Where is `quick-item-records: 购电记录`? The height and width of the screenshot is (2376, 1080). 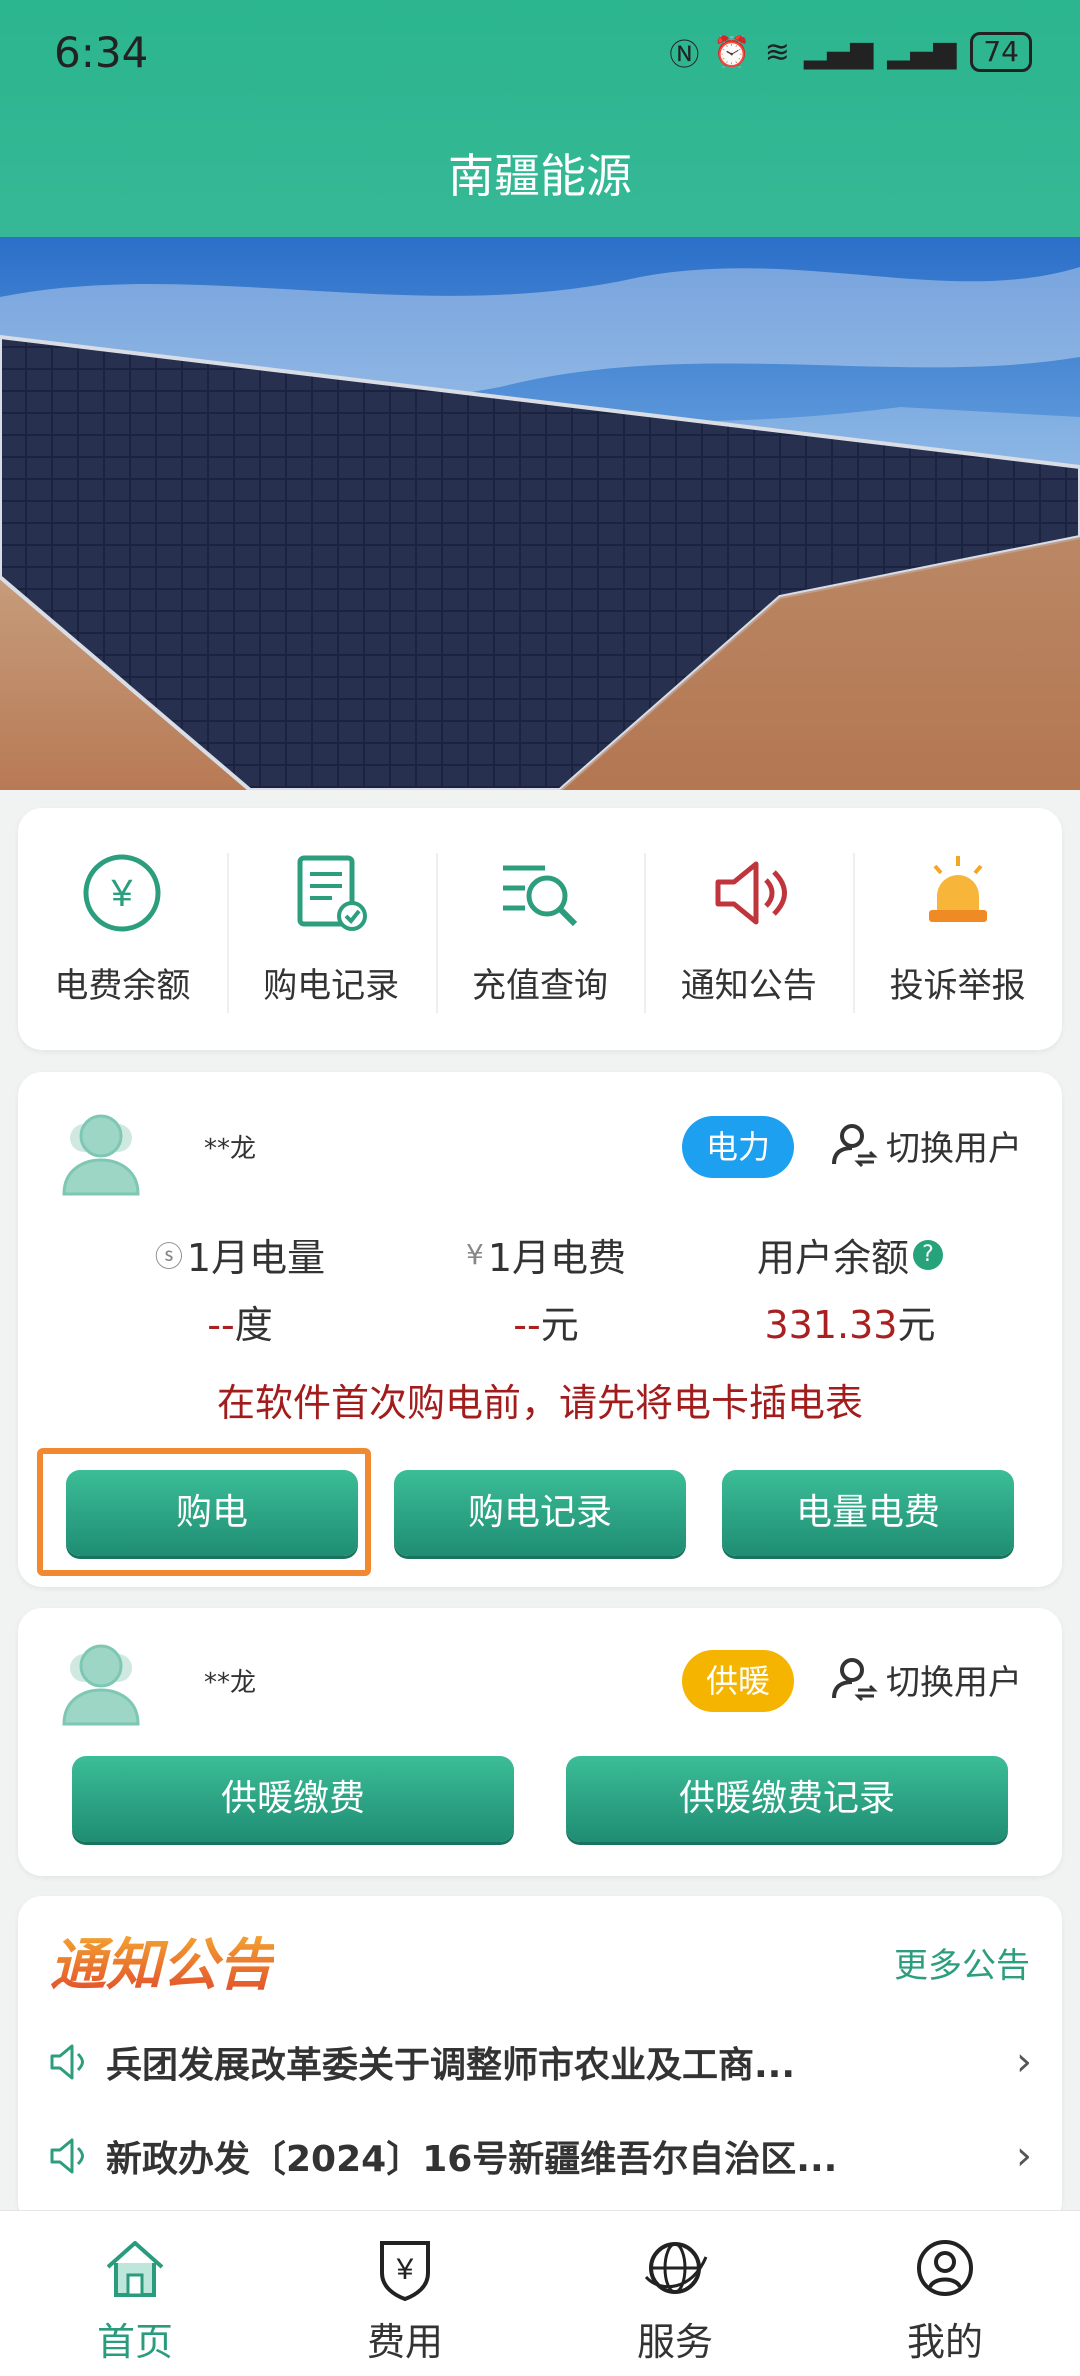
quick-item-records: 购电记录 is located at coordinates (331, 929).